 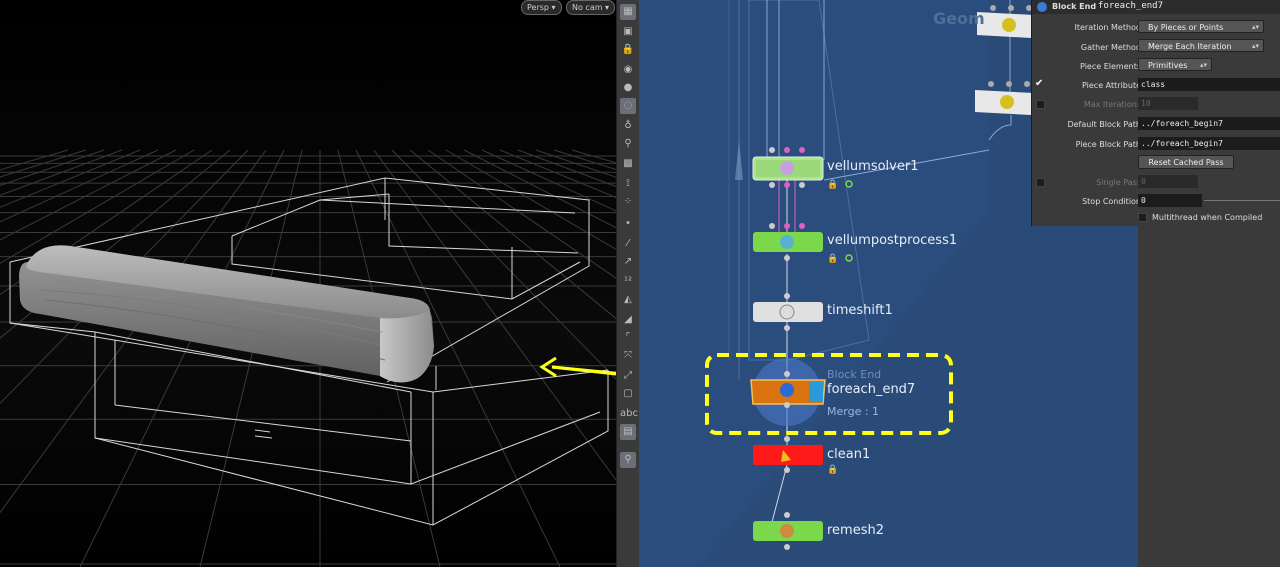 I want to click on iteration-method-label: Iteration Method, so click(x=1107, y=27).